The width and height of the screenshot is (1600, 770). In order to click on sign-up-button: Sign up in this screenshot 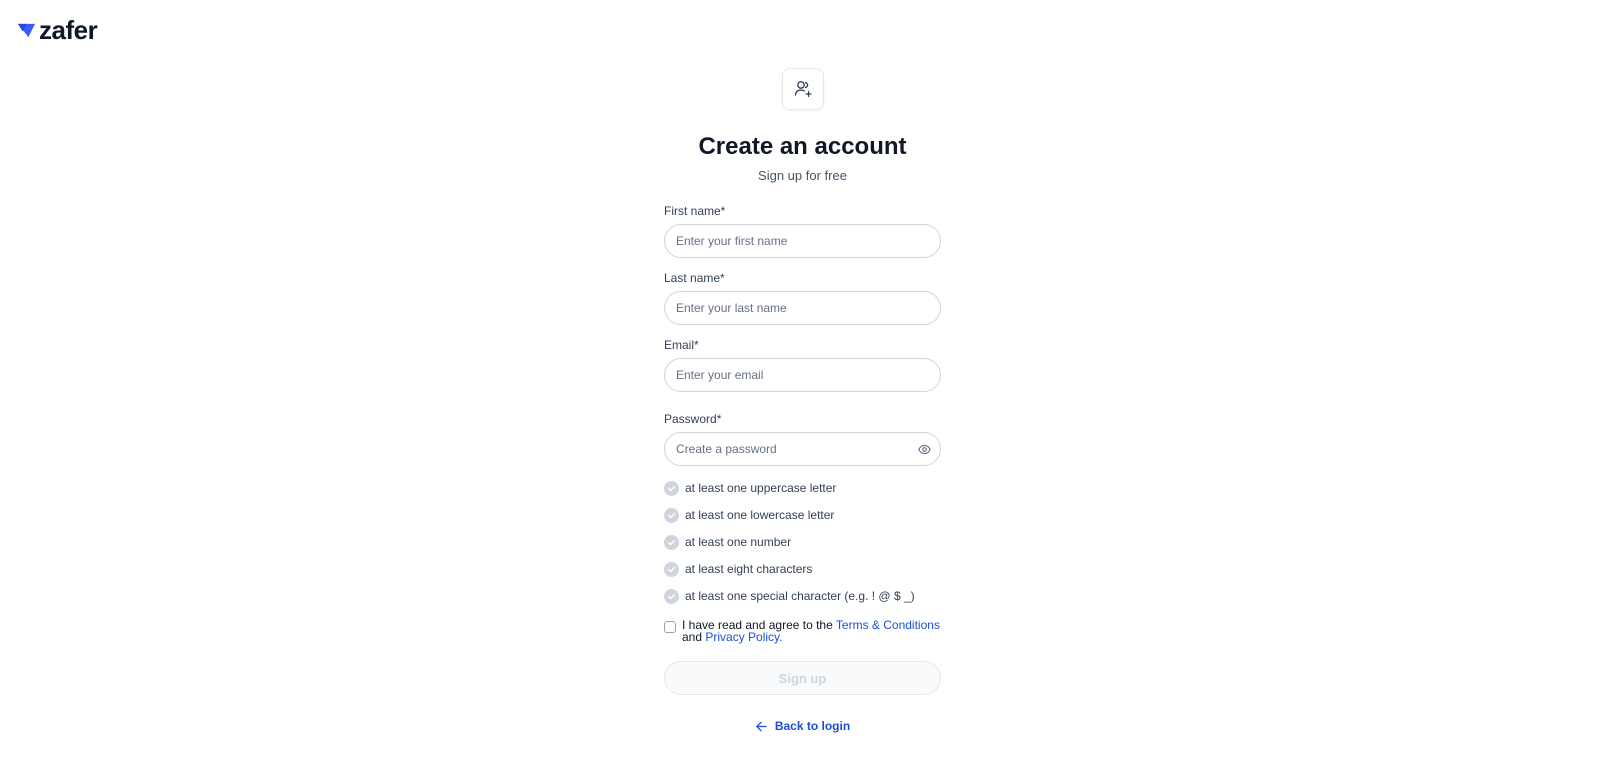, I will do `click(802, 678)`.